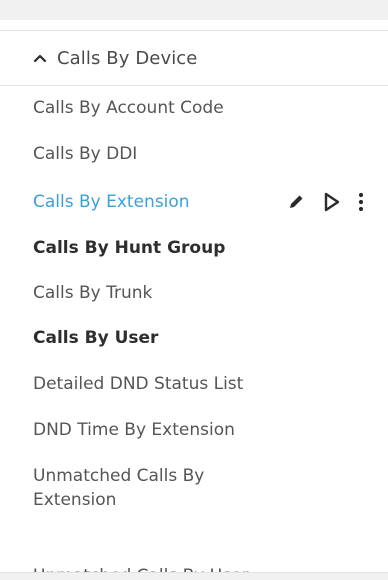  What do you see at coordinates (198, 293) in the screenshot?
I see `report-item-calls-by-trunk: Calls By Trunk` at bounding box center [198, 293].